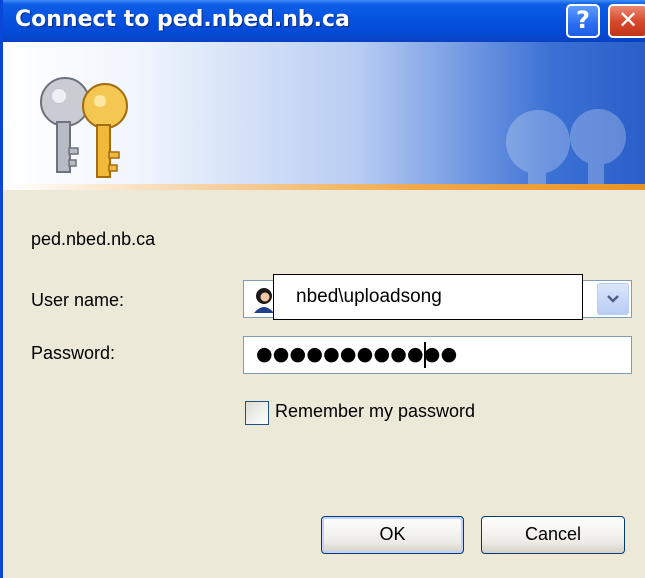 The height and width of the screenshot is (578, 645). I want to click on banner-accent-stripe, so click(324, 187).